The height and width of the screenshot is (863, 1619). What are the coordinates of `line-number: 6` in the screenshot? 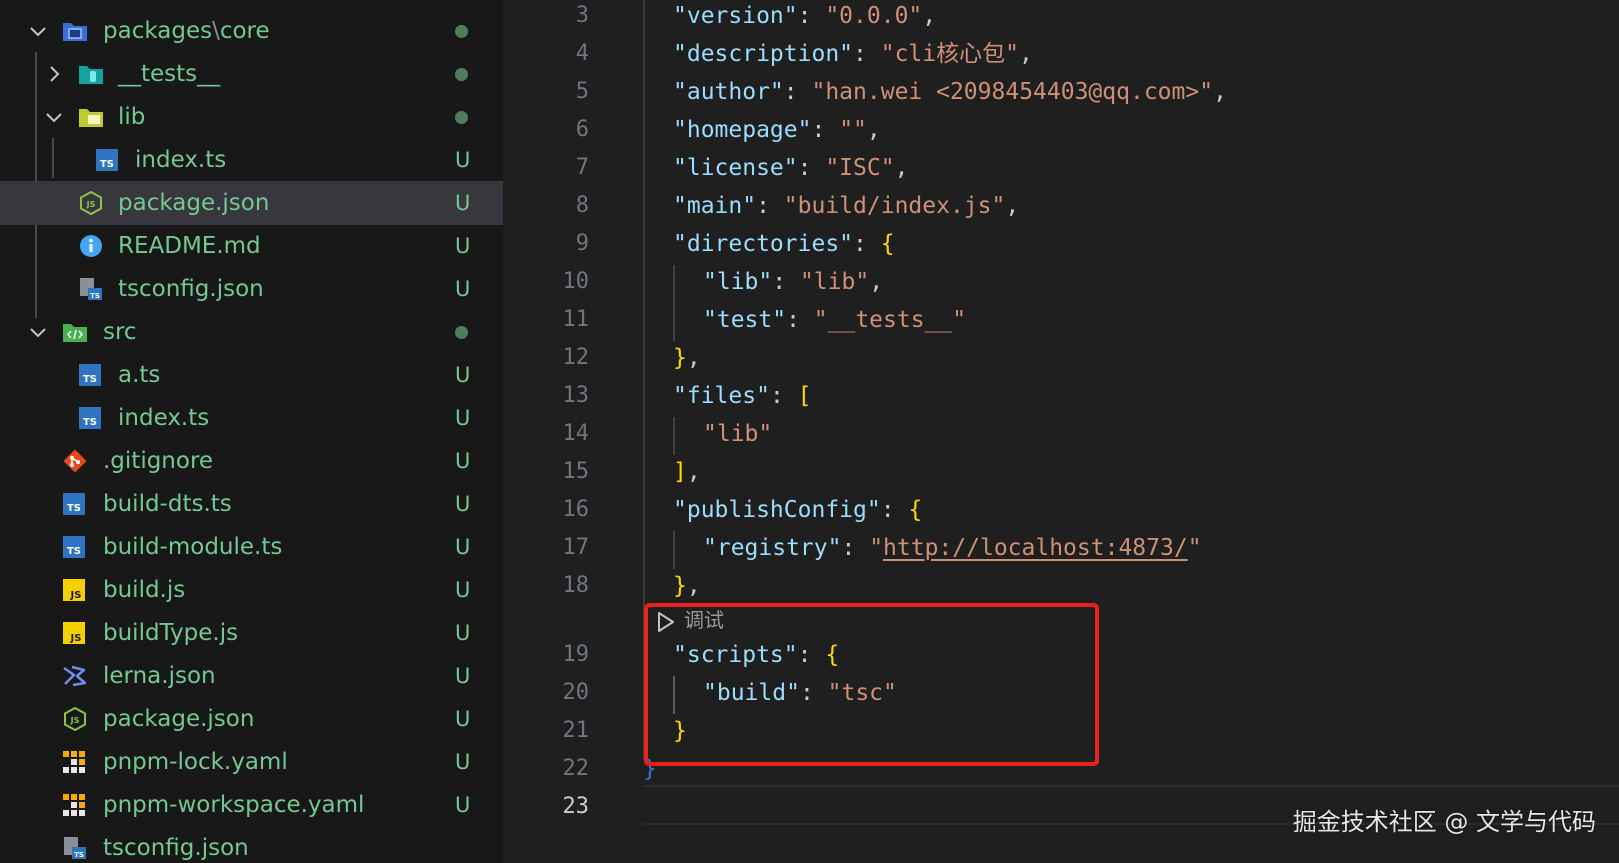 It's located at (582, 129).